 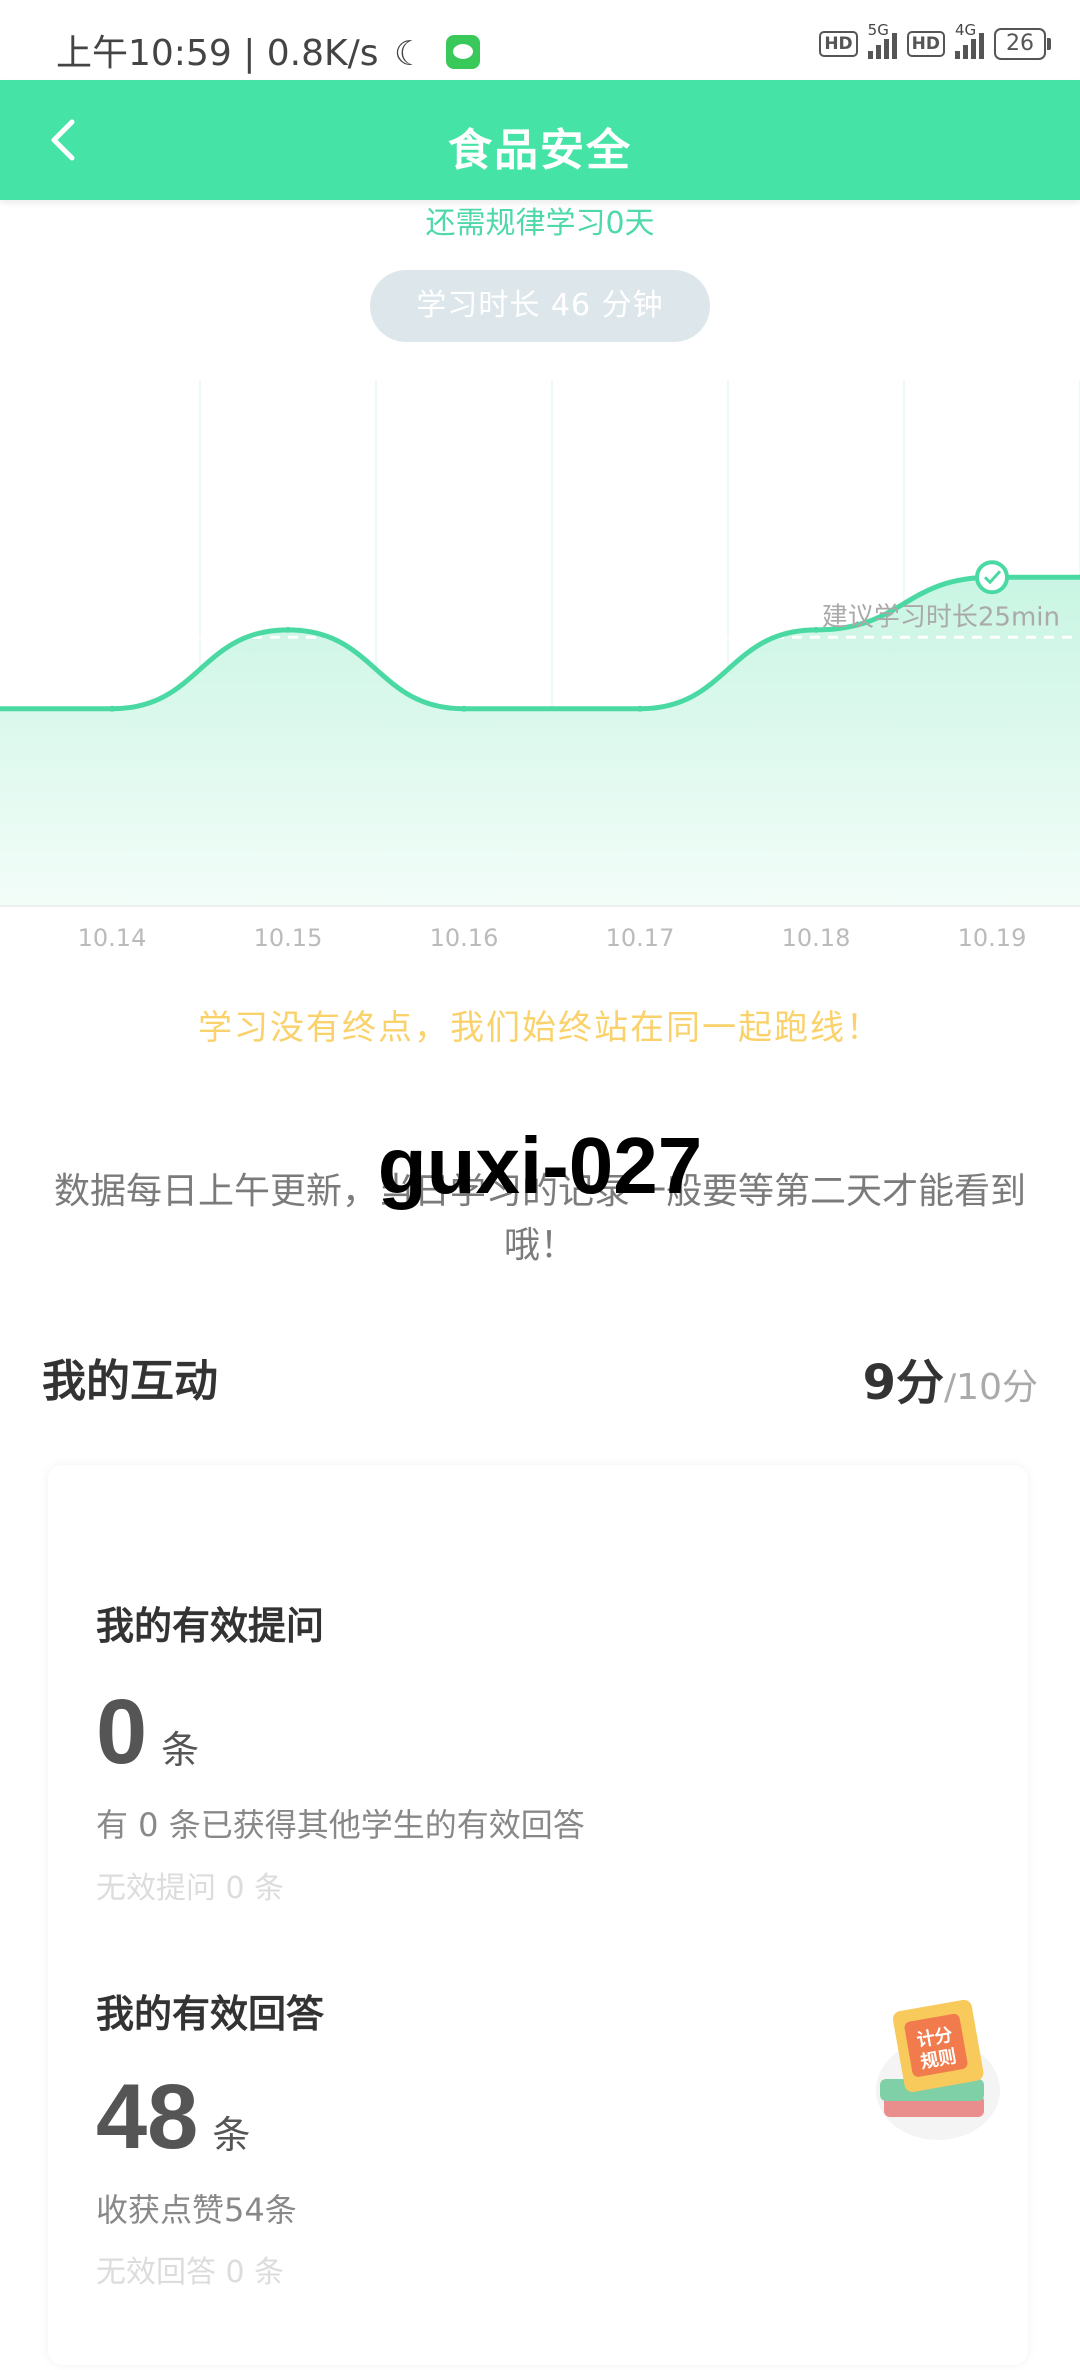 I want to click on watermark-text: guxi-027, so click(x=540, y=1165).